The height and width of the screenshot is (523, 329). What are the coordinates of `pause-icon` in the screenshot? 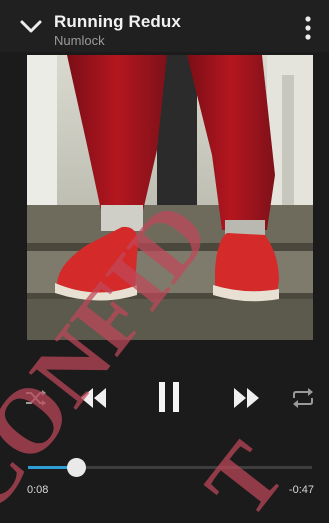 It's located at (169, 397).